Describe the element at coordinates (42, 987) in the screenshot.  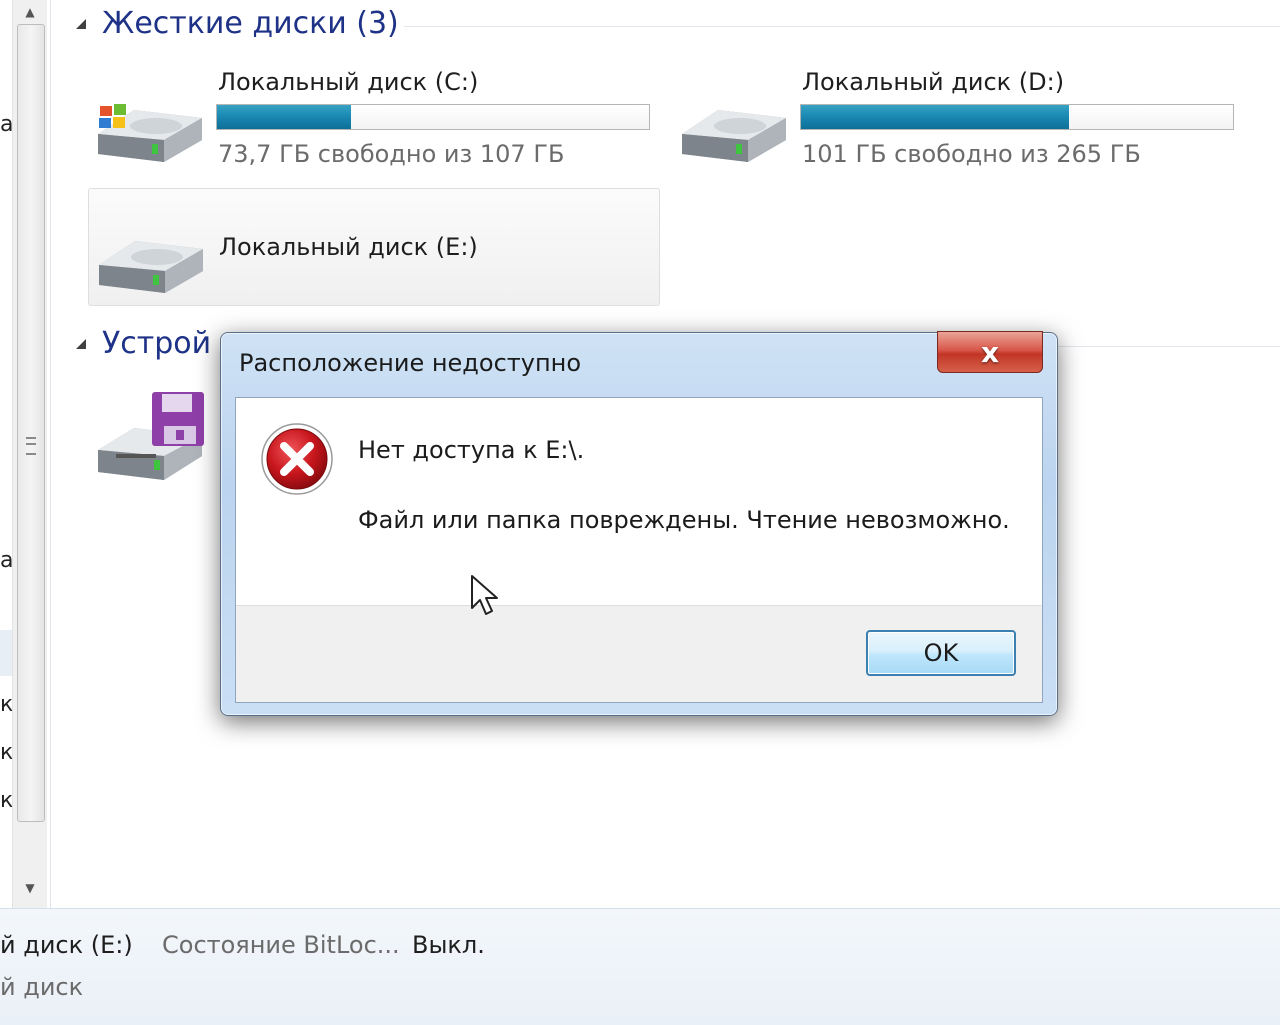
I see `details-drive-type: й диск` at that location.